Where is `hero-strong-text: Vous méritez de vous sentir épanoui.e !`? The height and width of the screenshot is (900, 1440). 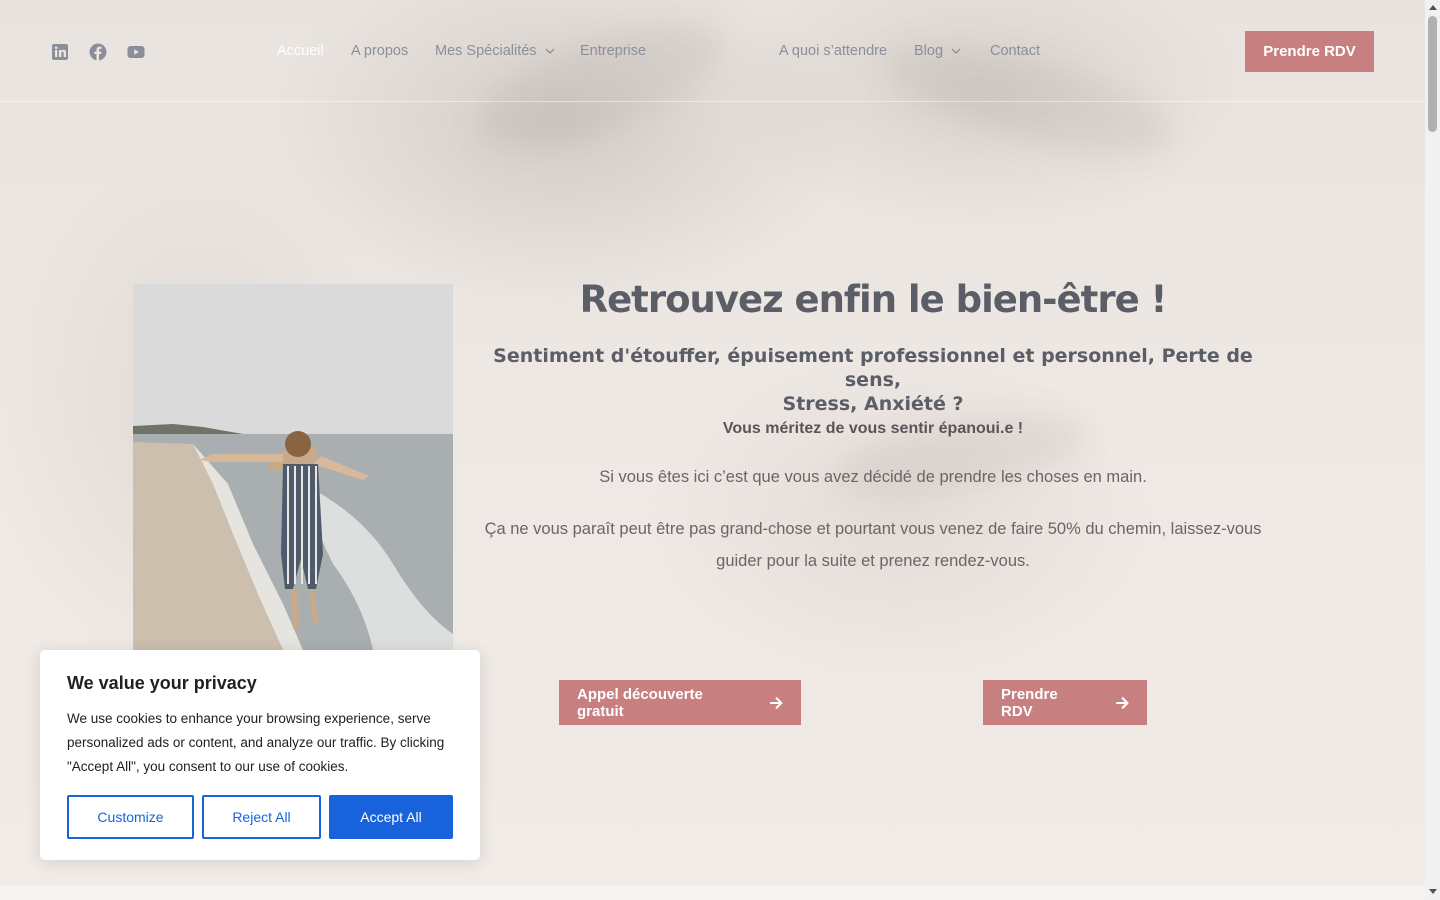
hero-strong-text: Vous méritez de vous sentir épanoui.e ! is located at coordinates (873, 428).